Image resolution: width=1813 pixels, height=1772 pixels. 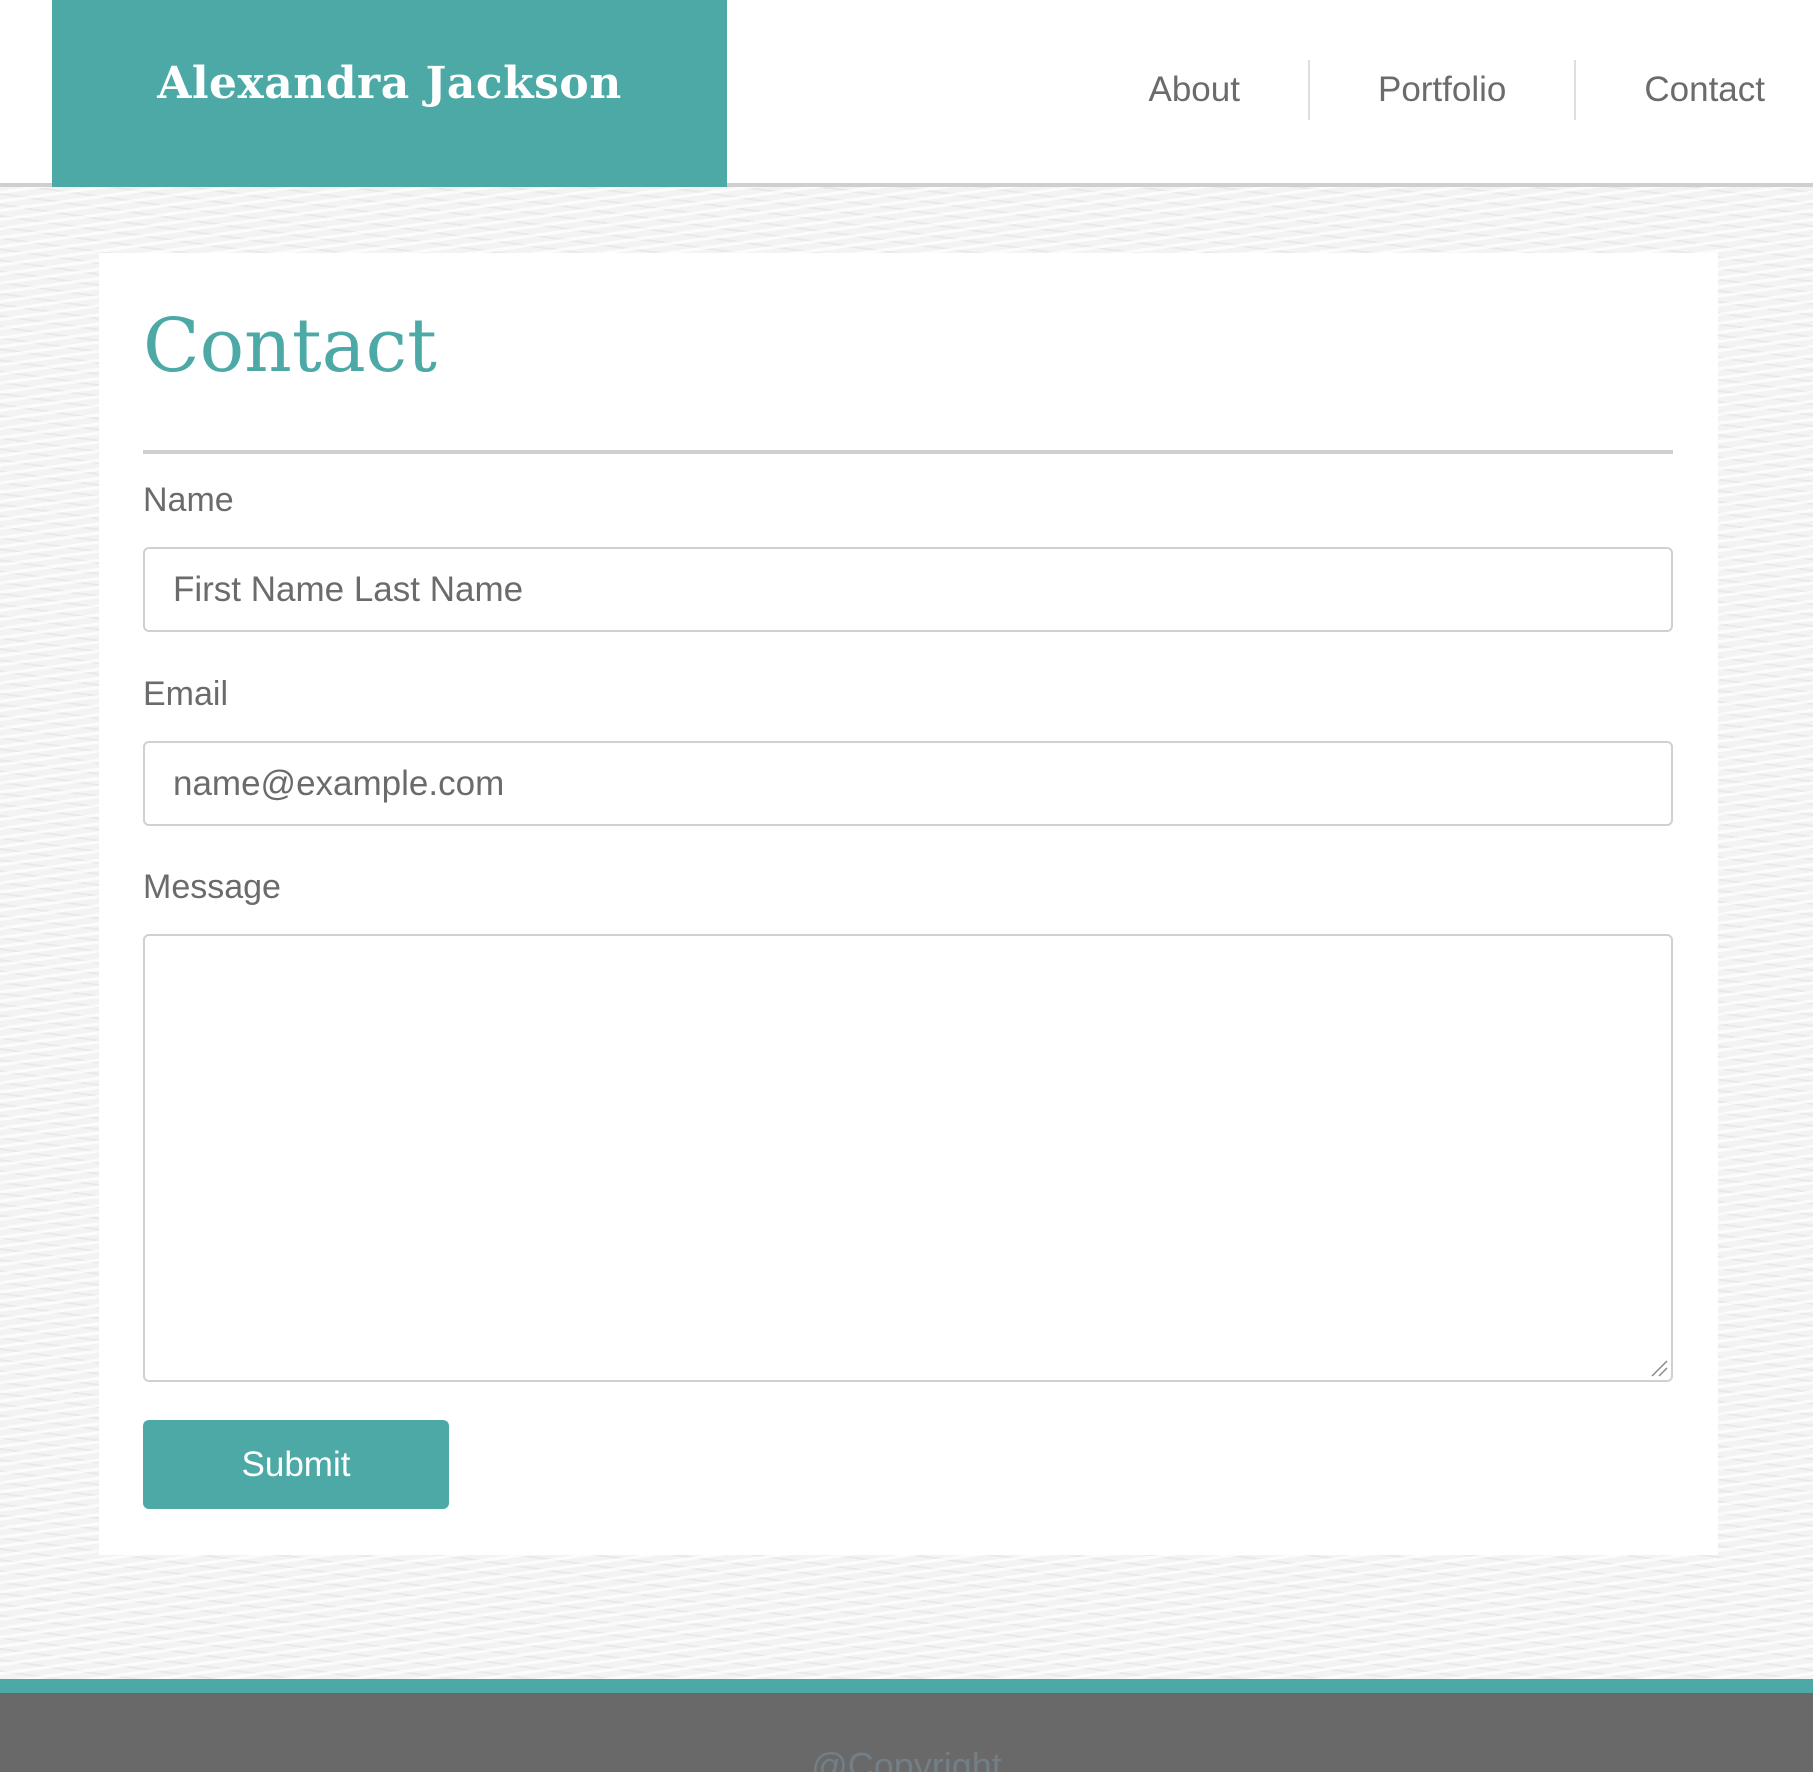 What do you see at coordinates (1442, 90) in the screenshot?
I see `nav-portfolio-link: Portfolio` at bounding box center [1442, 90].